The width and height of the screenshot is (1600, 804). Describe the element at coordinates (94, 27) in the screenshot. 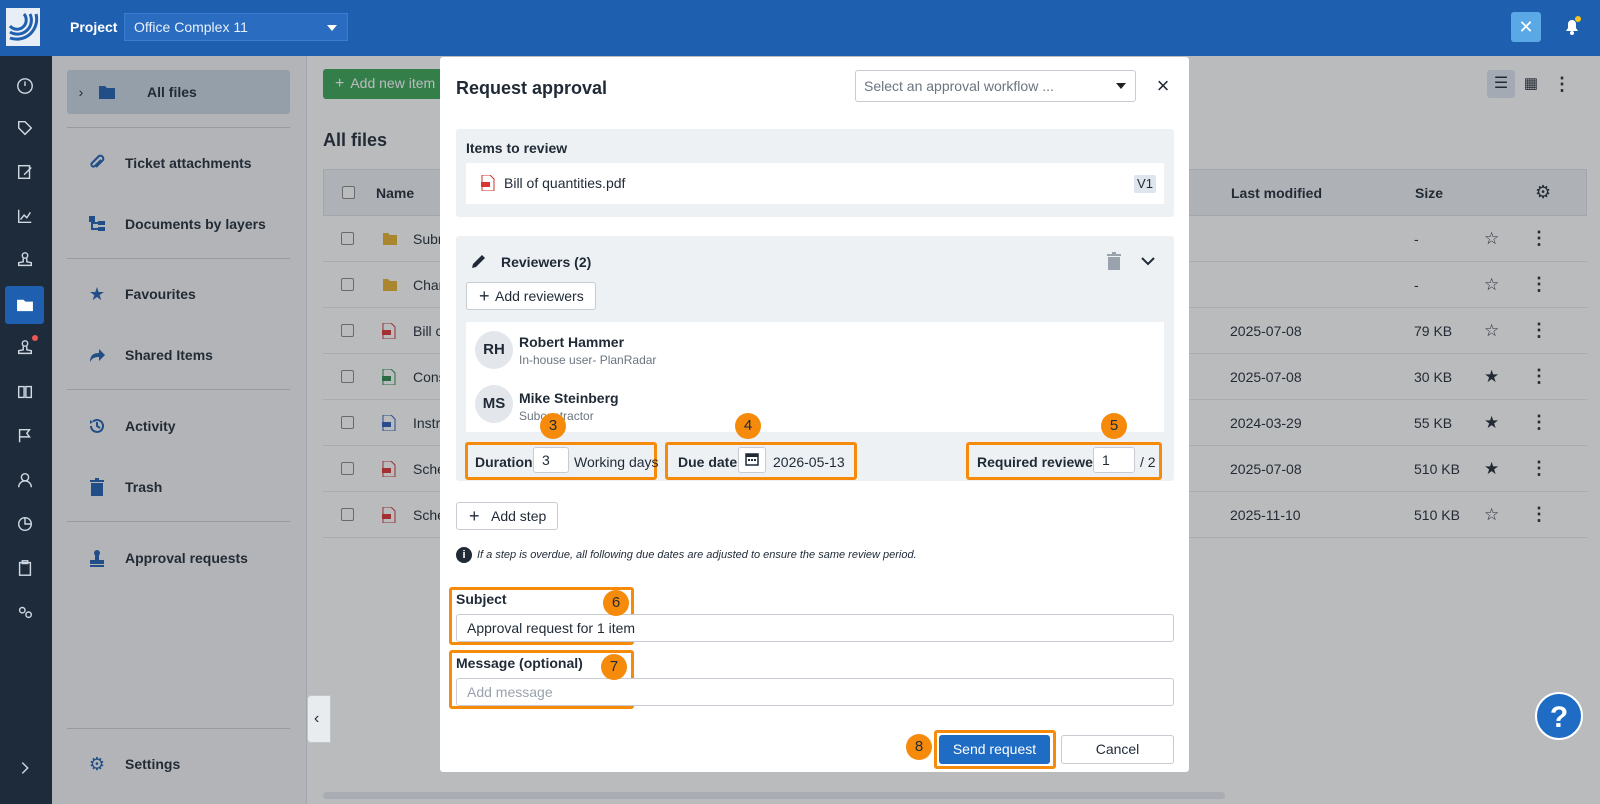

I see `project-label: Project` at that location.